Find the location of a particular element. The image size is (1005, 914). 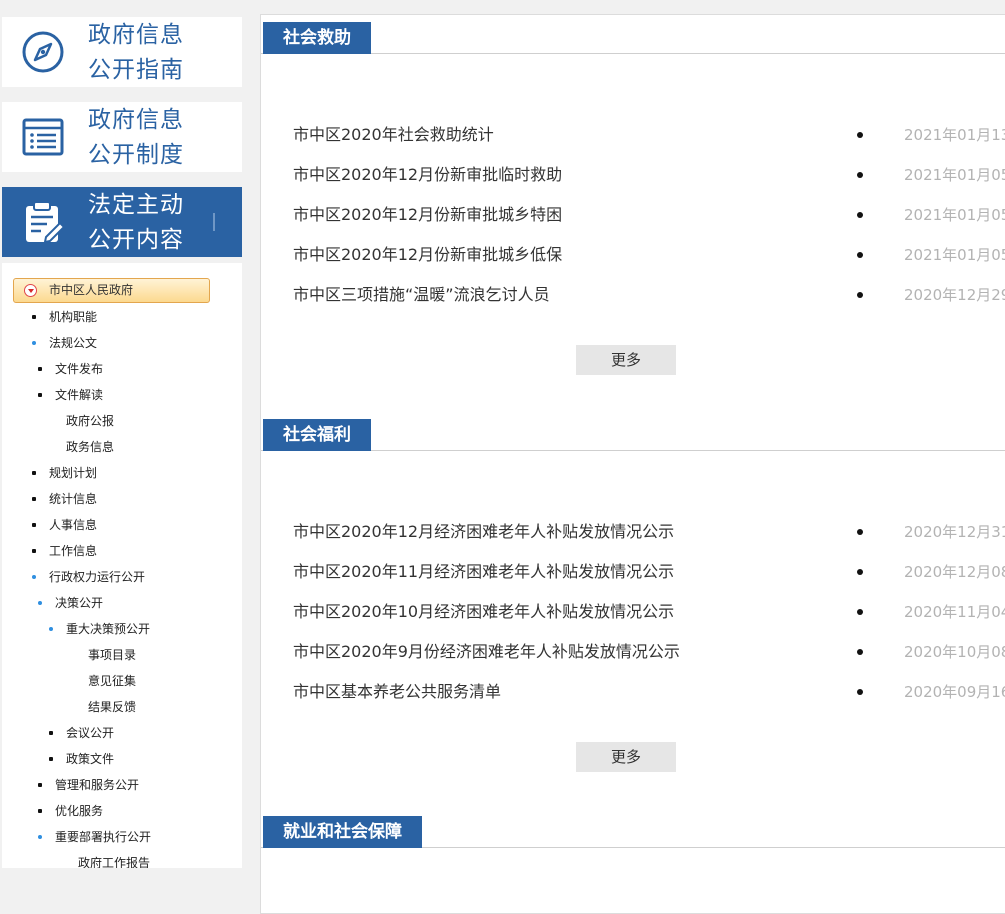

section-header: 就业和社会保障 is located at coordinates (633, 831).